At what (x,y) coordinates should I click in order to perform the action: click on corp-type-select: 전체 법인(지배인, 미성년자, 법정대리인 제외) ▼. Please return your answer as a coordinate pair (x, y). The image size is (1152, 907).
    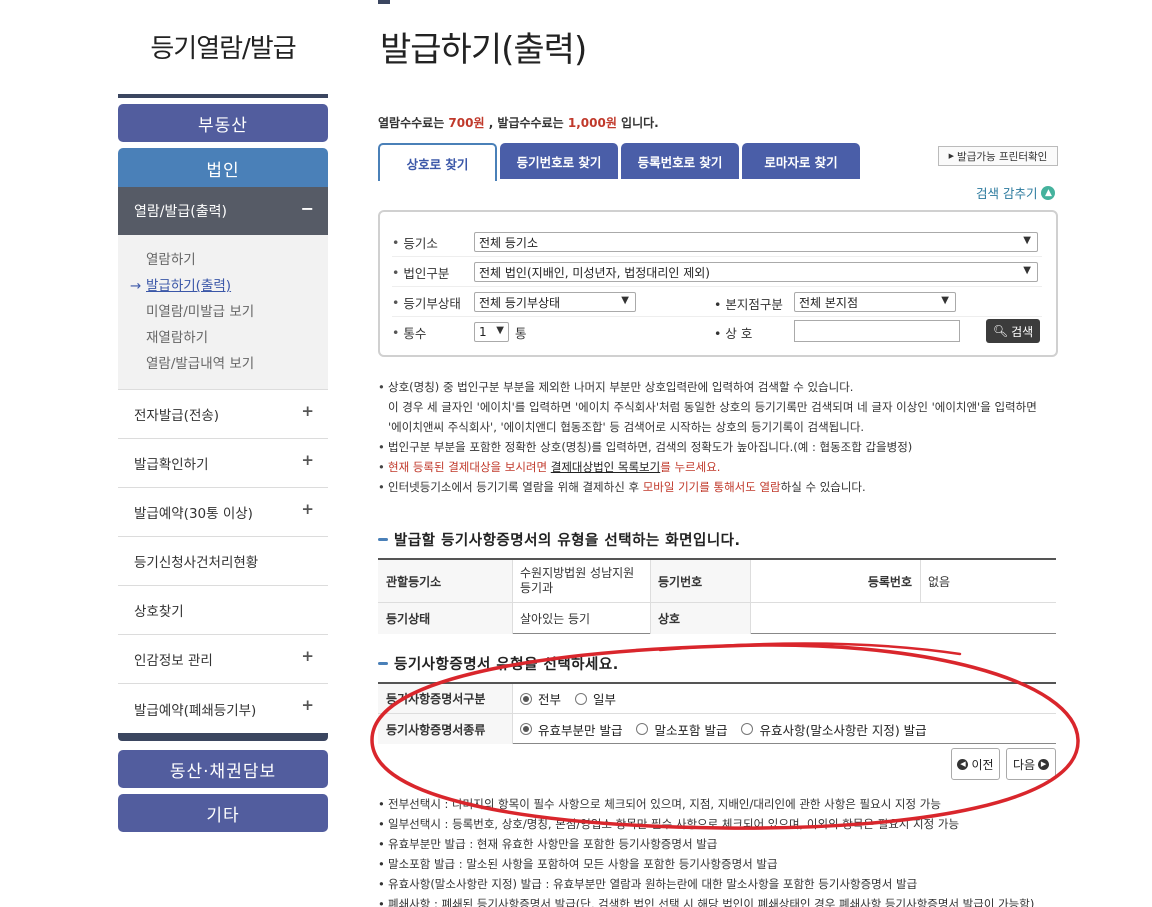
    Looking at the image, I should click on (756, 272).